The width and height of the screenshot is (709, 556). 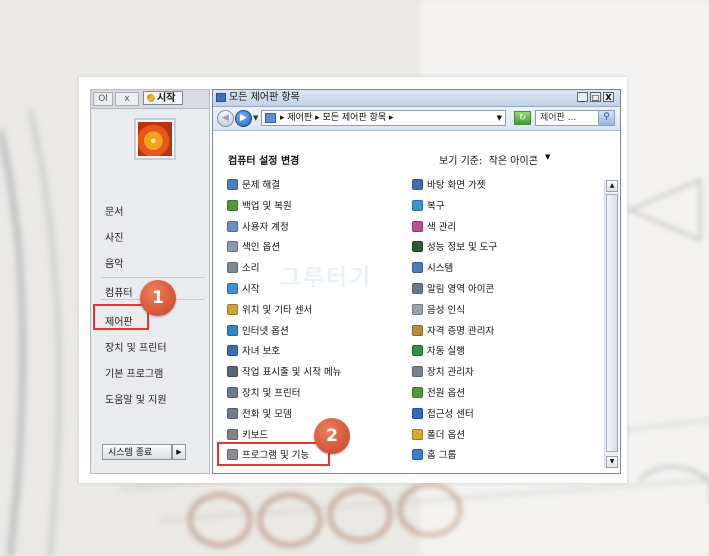 I want to click on address-bar: ▸ 제어판 ▸ 모든 제어판 항목 ▸ ▼, so click(x=383, y=118).